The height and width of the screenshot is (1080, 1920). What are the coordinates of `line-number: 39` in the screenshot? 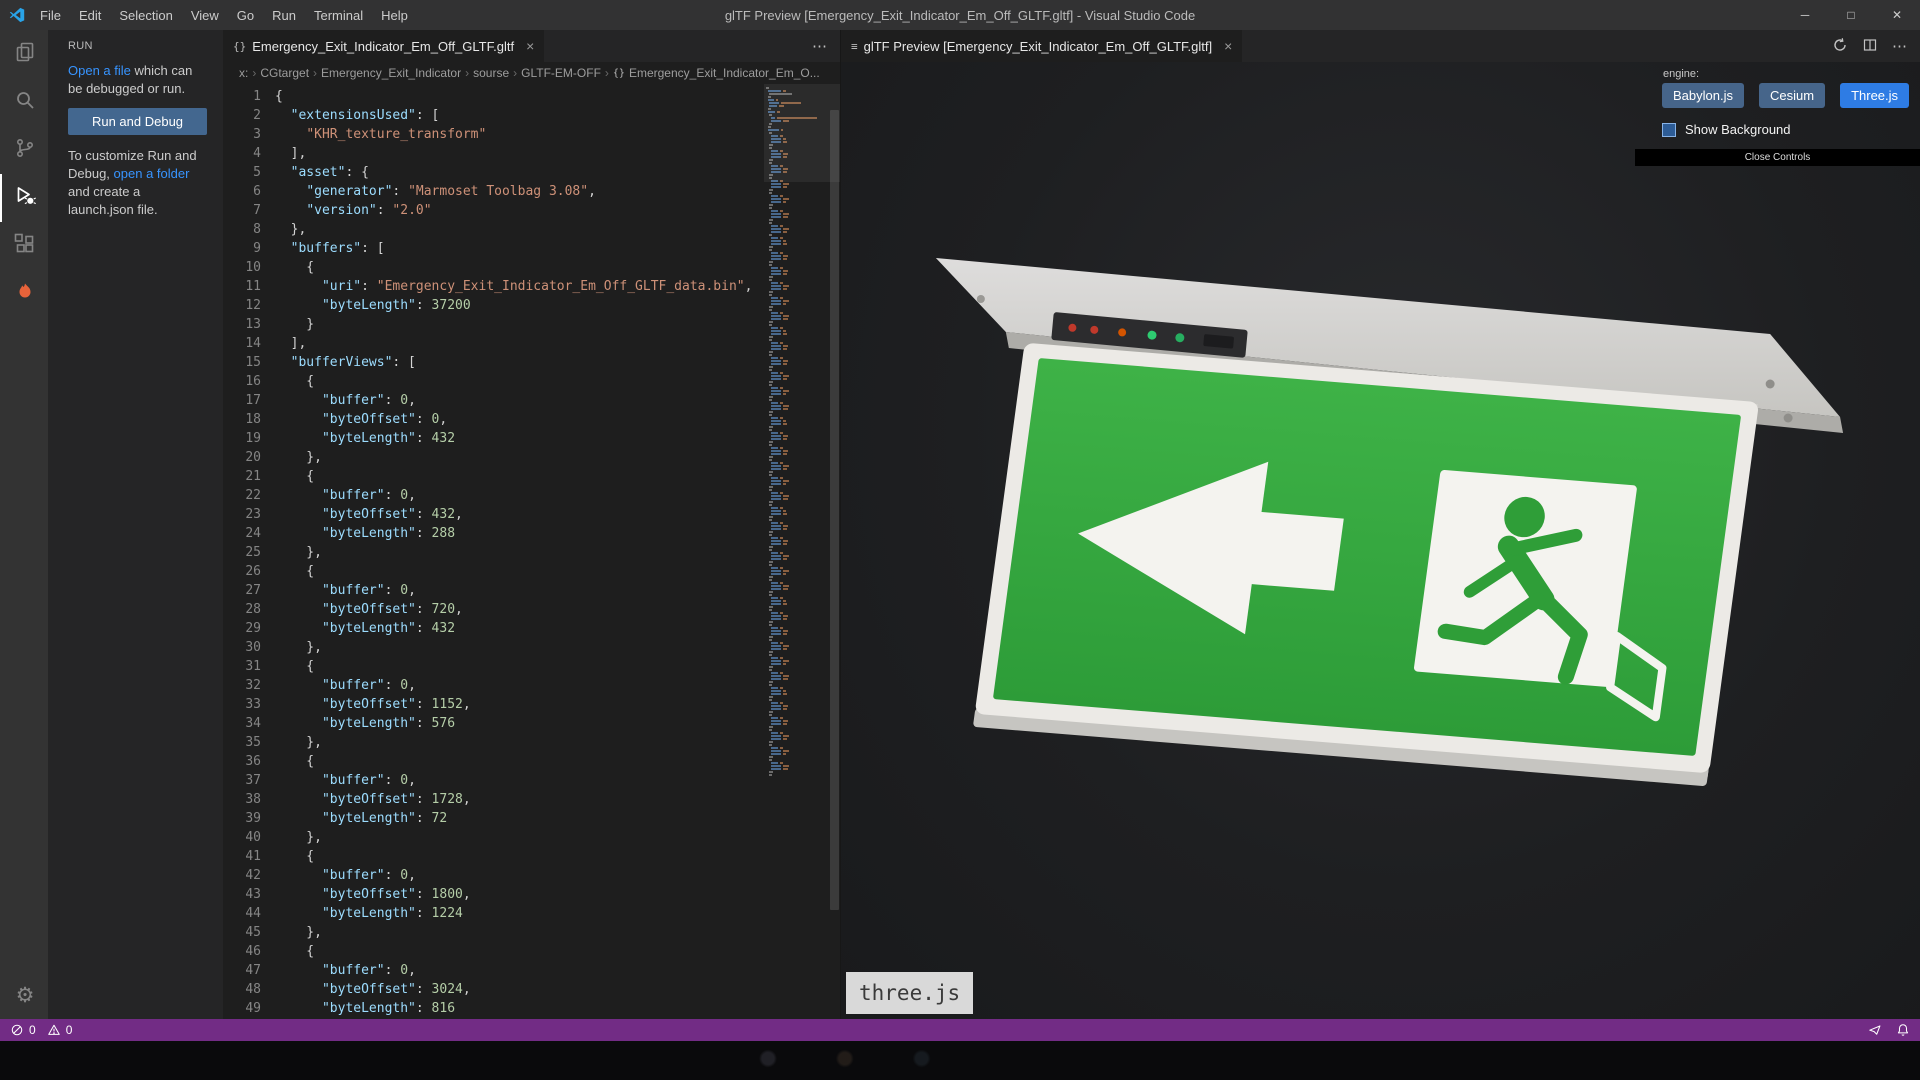 It's located at (242, 818).